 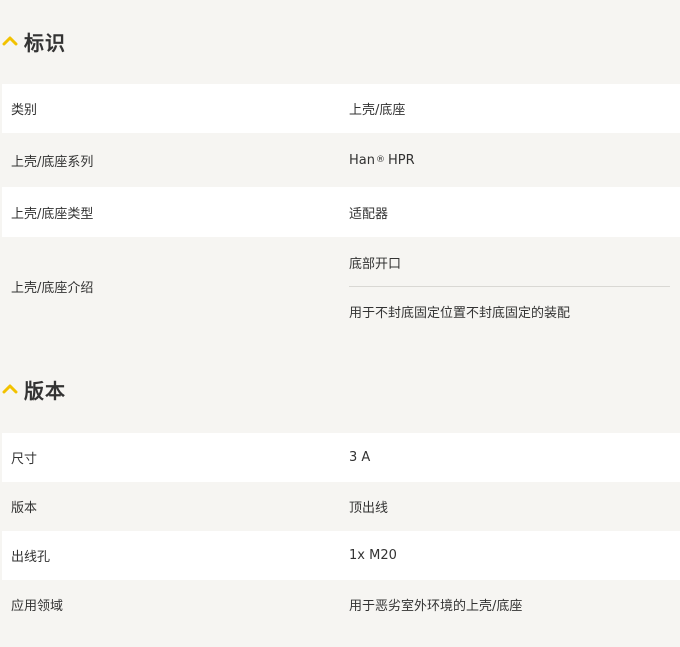 What do you see at coordinates (510, 286) in the screenshot?
I see `row-value-list: 底部开口 用于不封底固定位置不封底固定的装配` at bounding box center [510, 286].